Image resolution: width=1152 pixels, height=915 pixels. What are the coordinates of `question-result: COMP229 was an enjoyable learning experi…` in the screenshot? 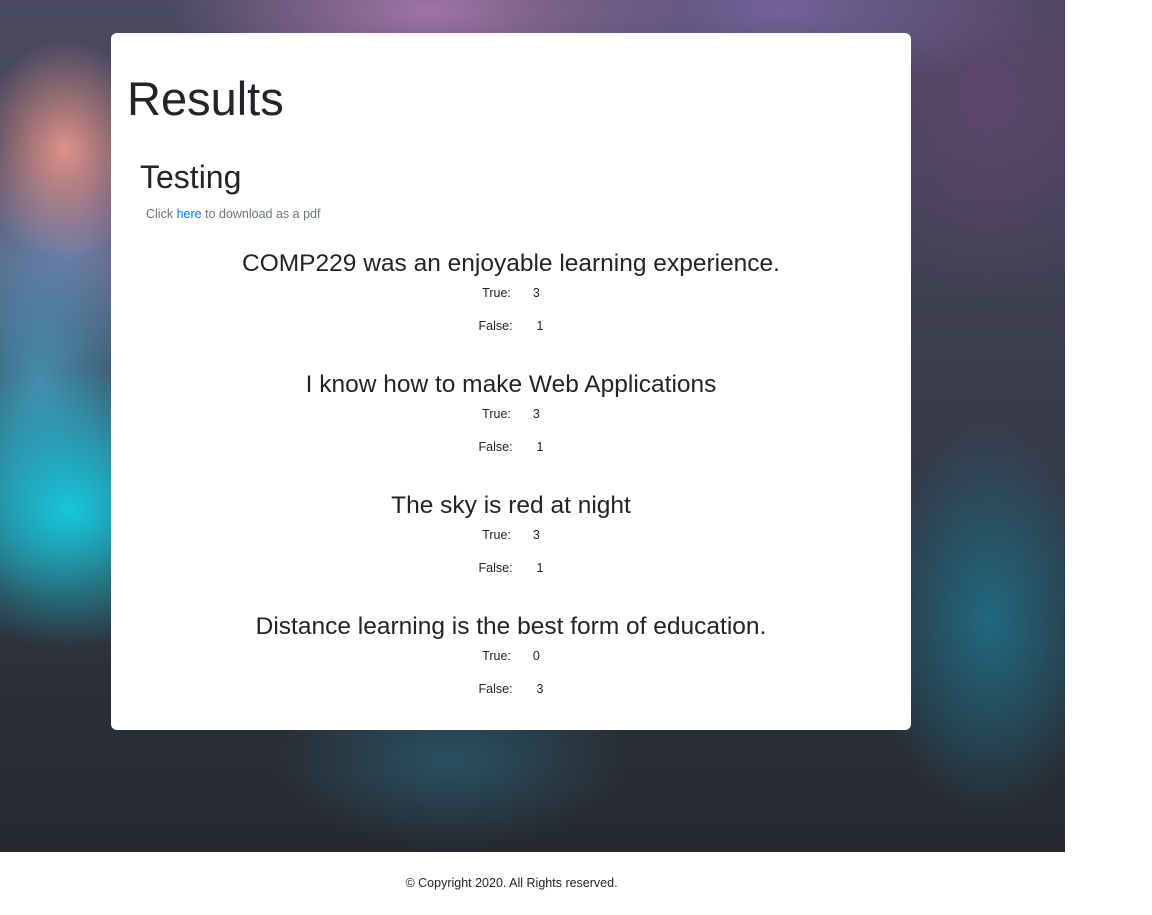 It's located at (511, 307).